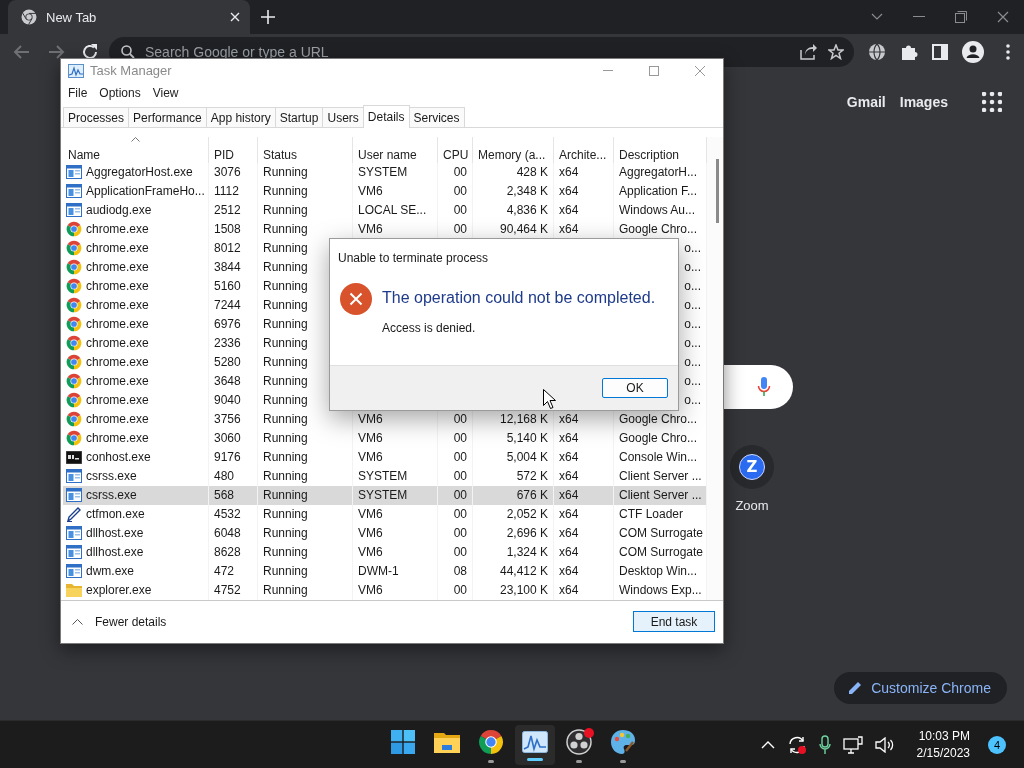 The height and width of the screenshot is (768, 1024). What do you see at coordinates (923, 102) in the screenshot?
I see `header-link: Images` at bounding box center [923, 102].